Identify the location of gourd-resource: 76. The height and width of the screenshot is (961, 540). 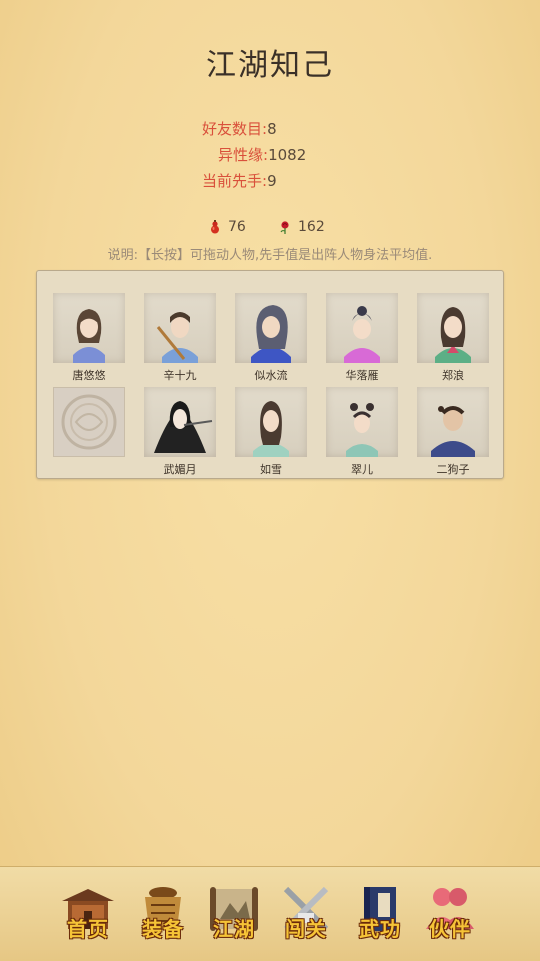
(227, 227).